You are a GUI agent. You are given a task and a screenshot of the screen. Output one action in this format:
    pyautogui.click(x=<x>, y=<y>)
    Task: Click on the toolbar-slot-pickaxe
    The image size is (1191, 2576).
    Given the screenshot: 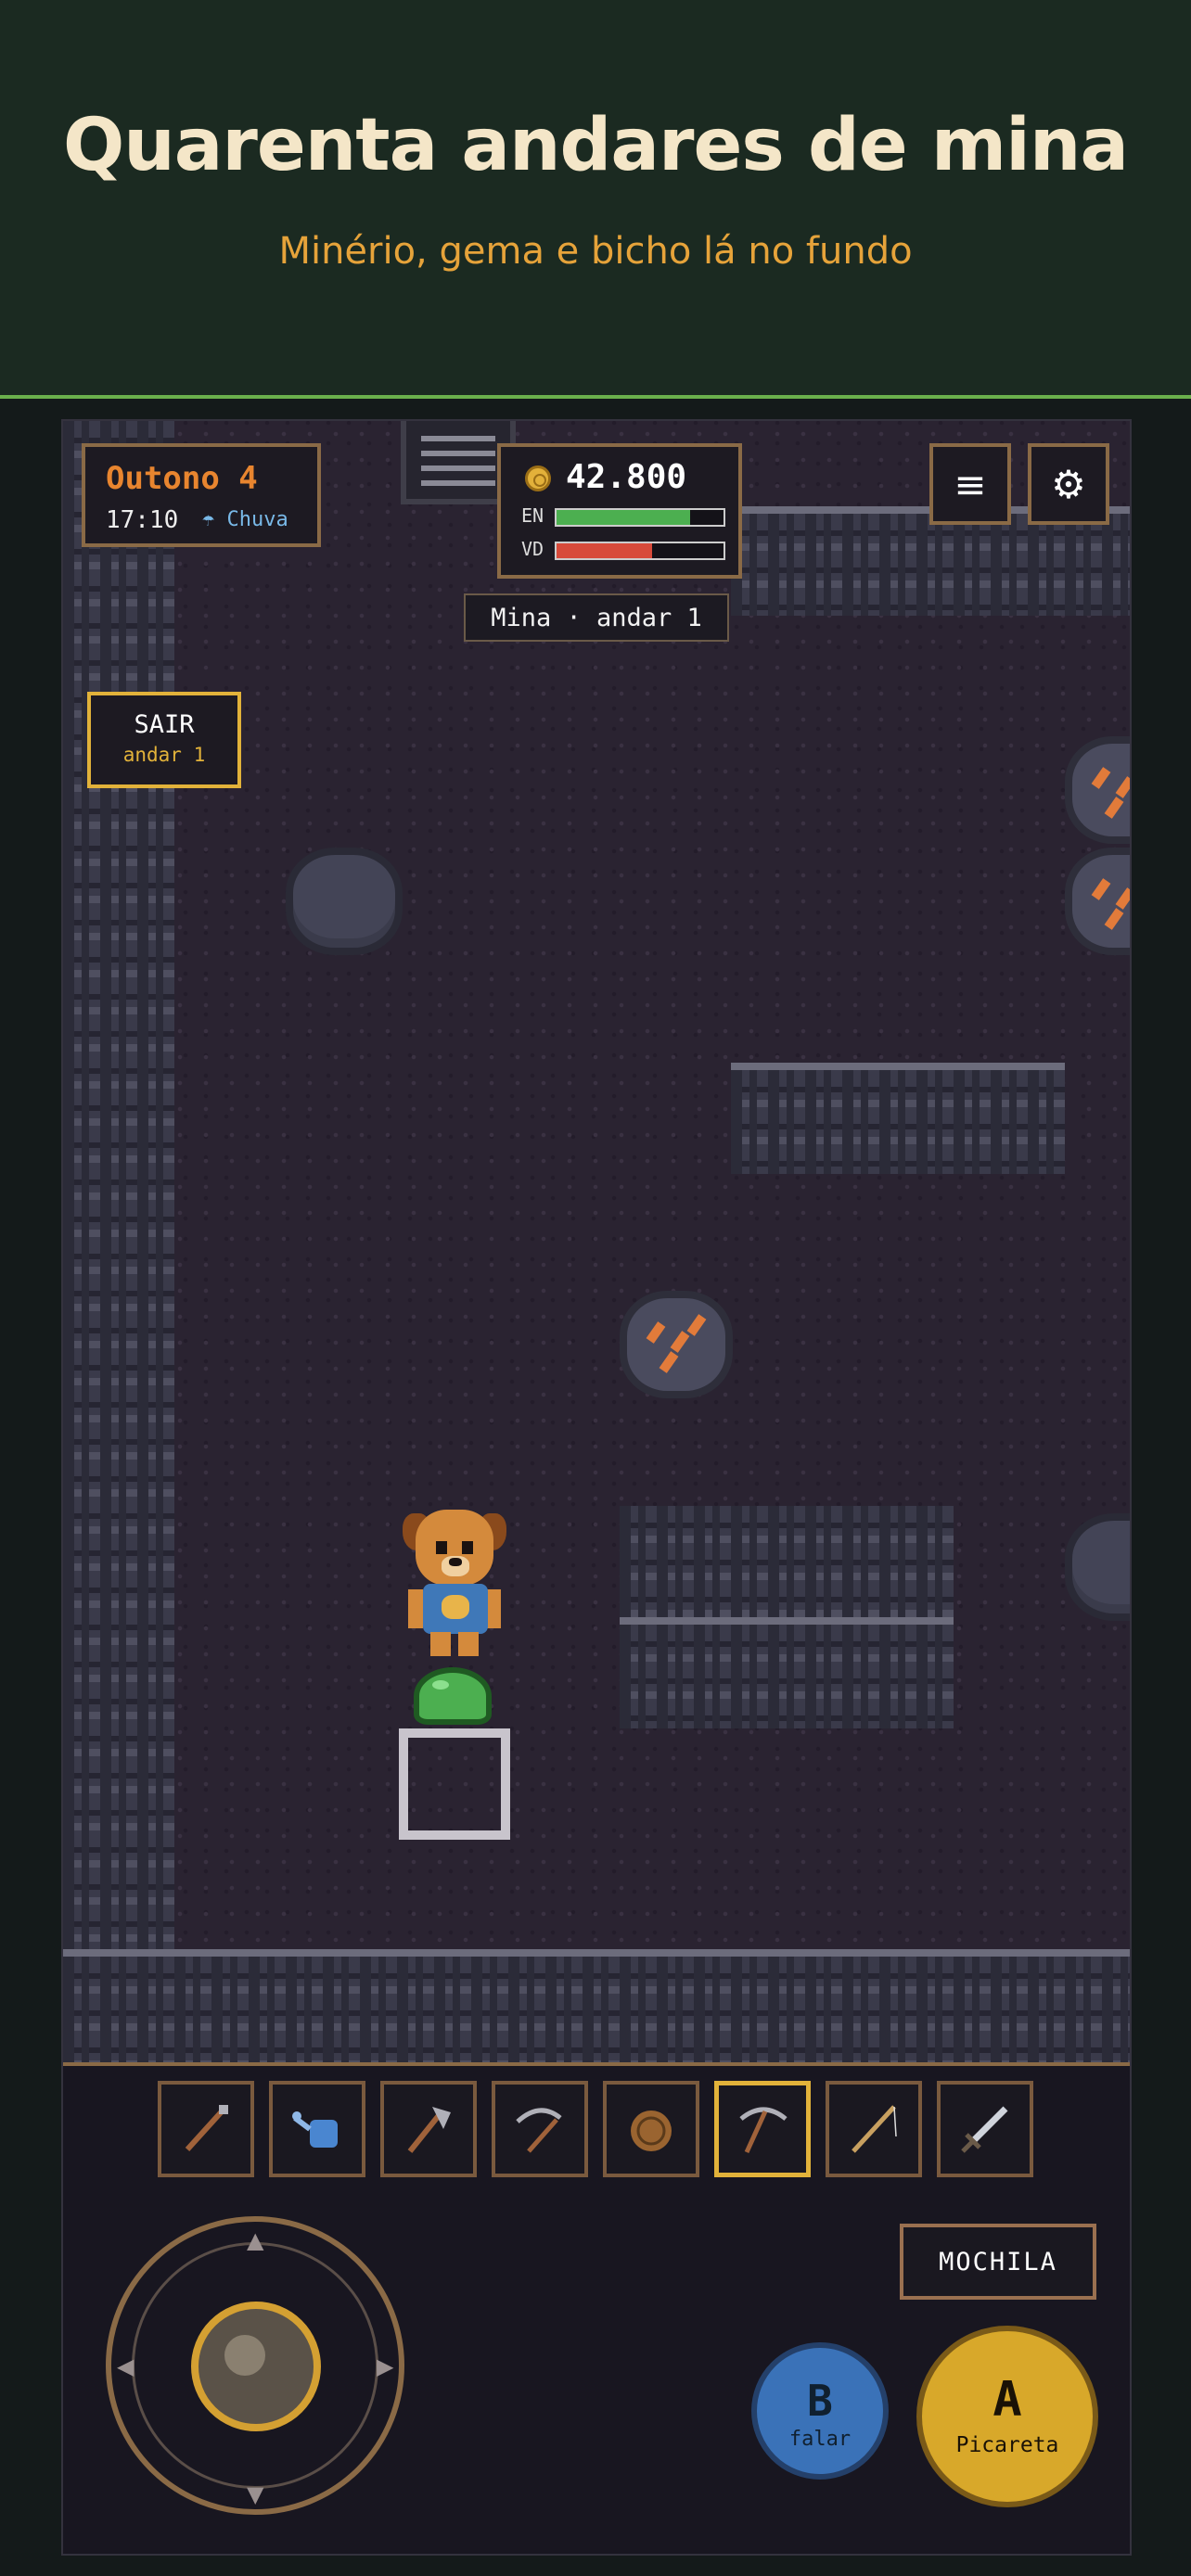 What is the action you would take?
    pyautogui.click(x=762, y=2129)
    